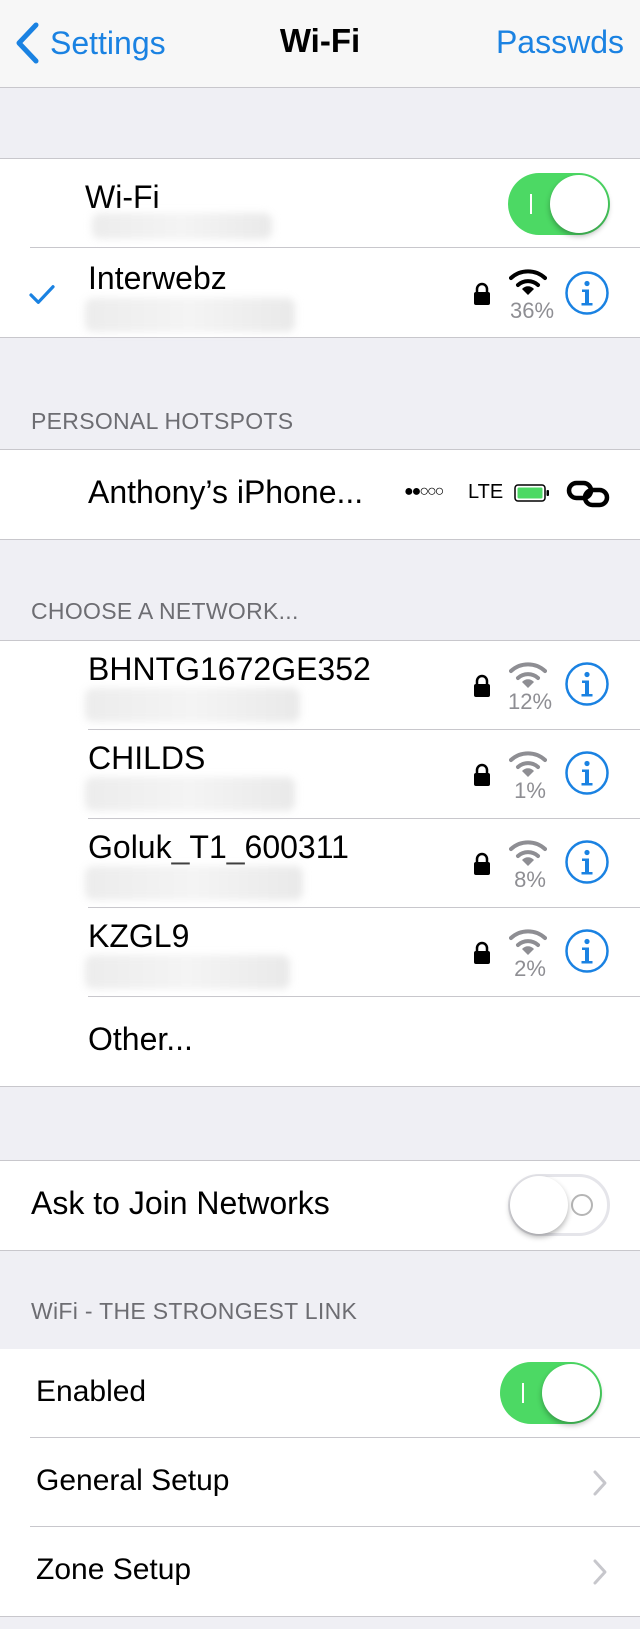 The width and height of the screenshot is (640, 1629). I want to click on network-signal-strength: 1%, so click(530, 790).